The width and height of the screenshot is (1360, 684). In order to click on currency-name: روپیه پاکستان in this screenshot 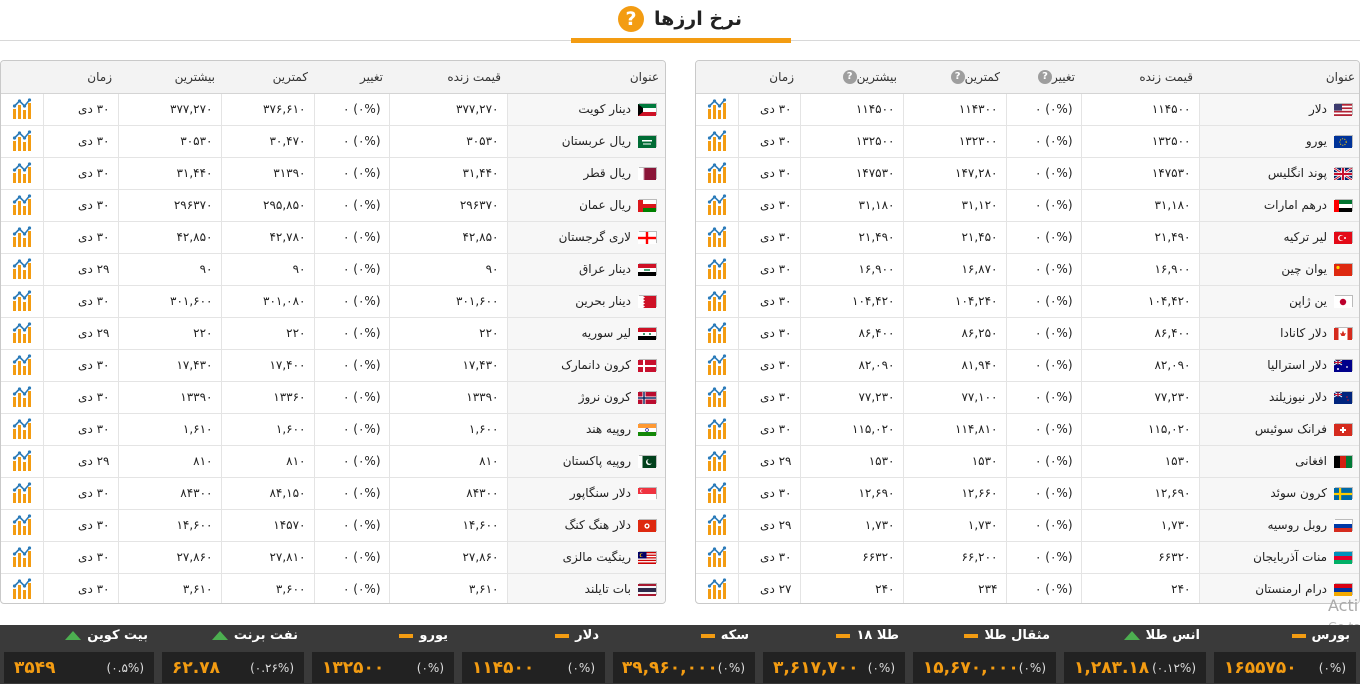, I will do `click(597, 461)`.